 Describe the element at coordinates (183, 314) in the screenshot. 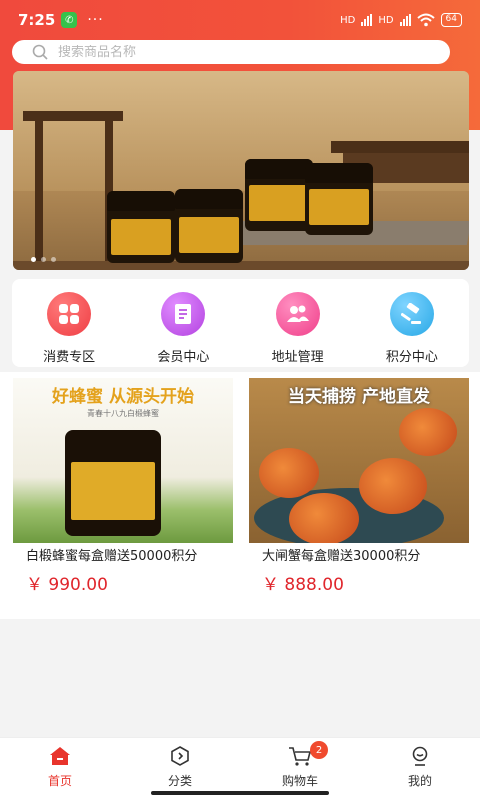

I see `document-icon` at that location.